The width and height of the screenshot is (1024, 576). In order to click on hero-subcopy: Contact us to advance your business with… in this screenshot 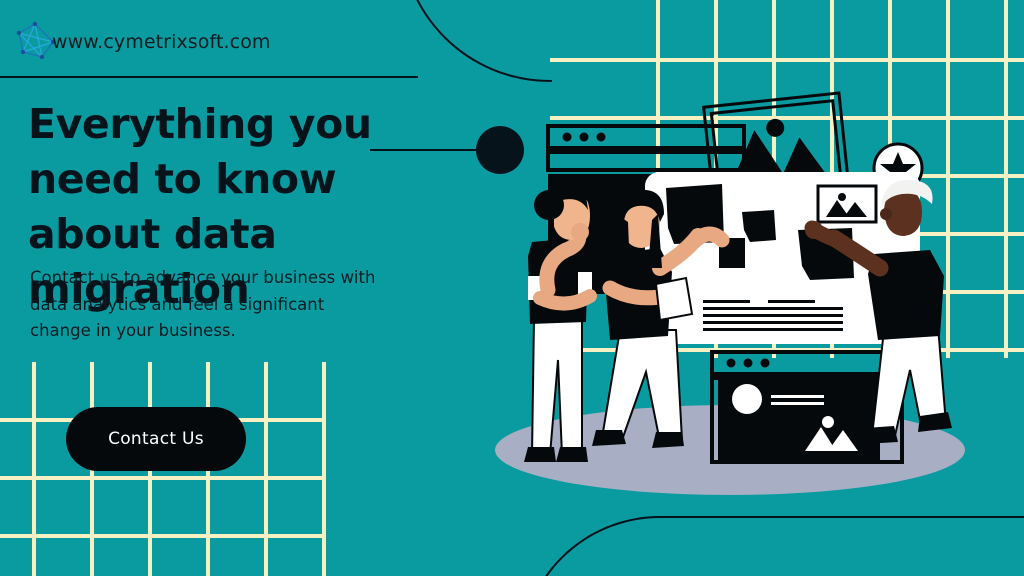, I will do `click(203, 304)`.